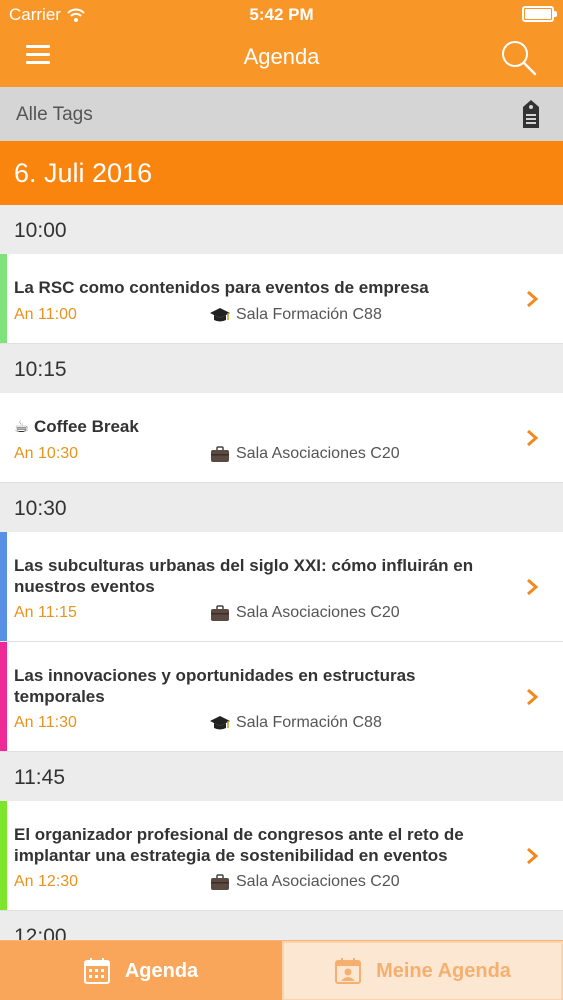 The width and height of the screenshot is (563, 1000). I want to click on time-header: 10:30, so click(281, 507).